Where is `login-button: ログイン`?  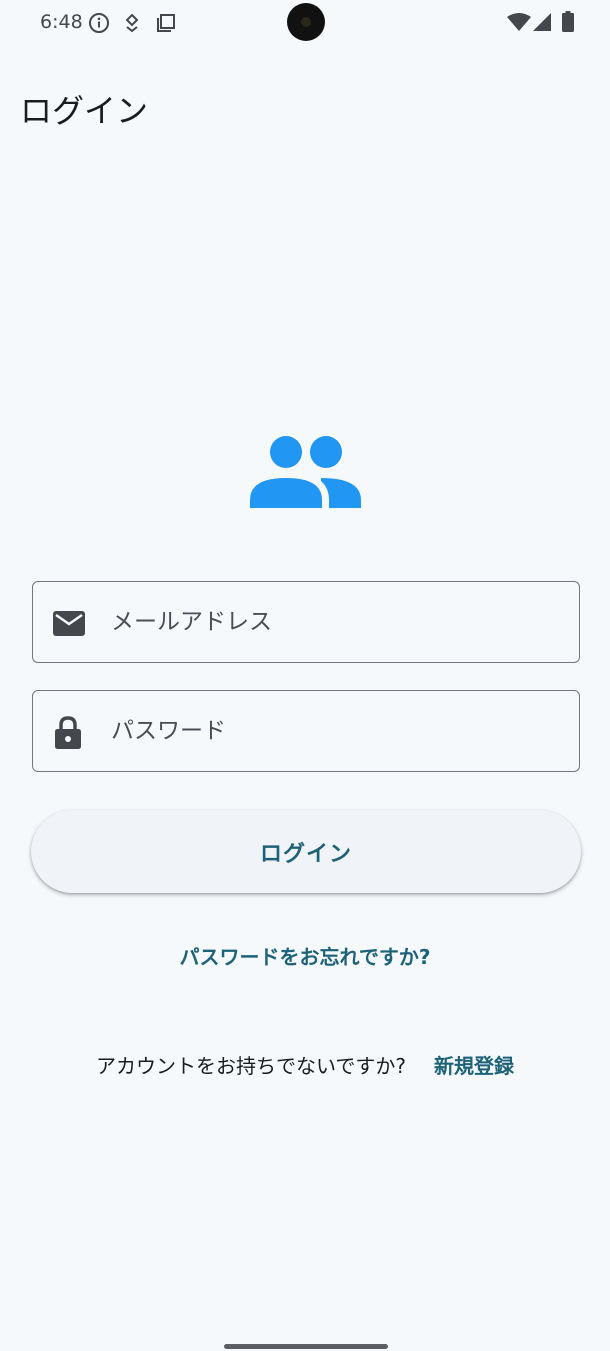
login-button: ログイン is located at coordinates (306, 851).